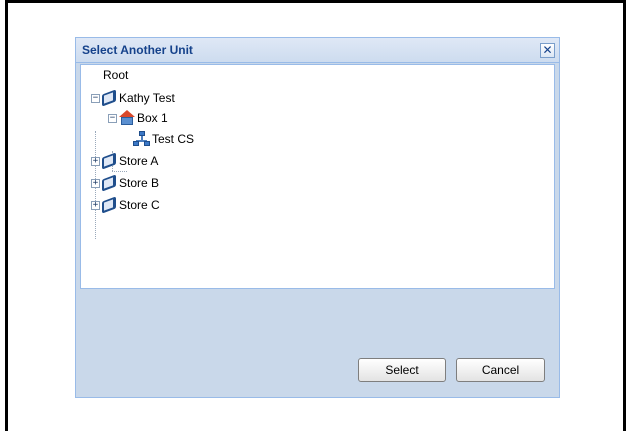 The image size is (626, 431). I want to click on tree-node-box-1: − Box 1, so click(138, 118).